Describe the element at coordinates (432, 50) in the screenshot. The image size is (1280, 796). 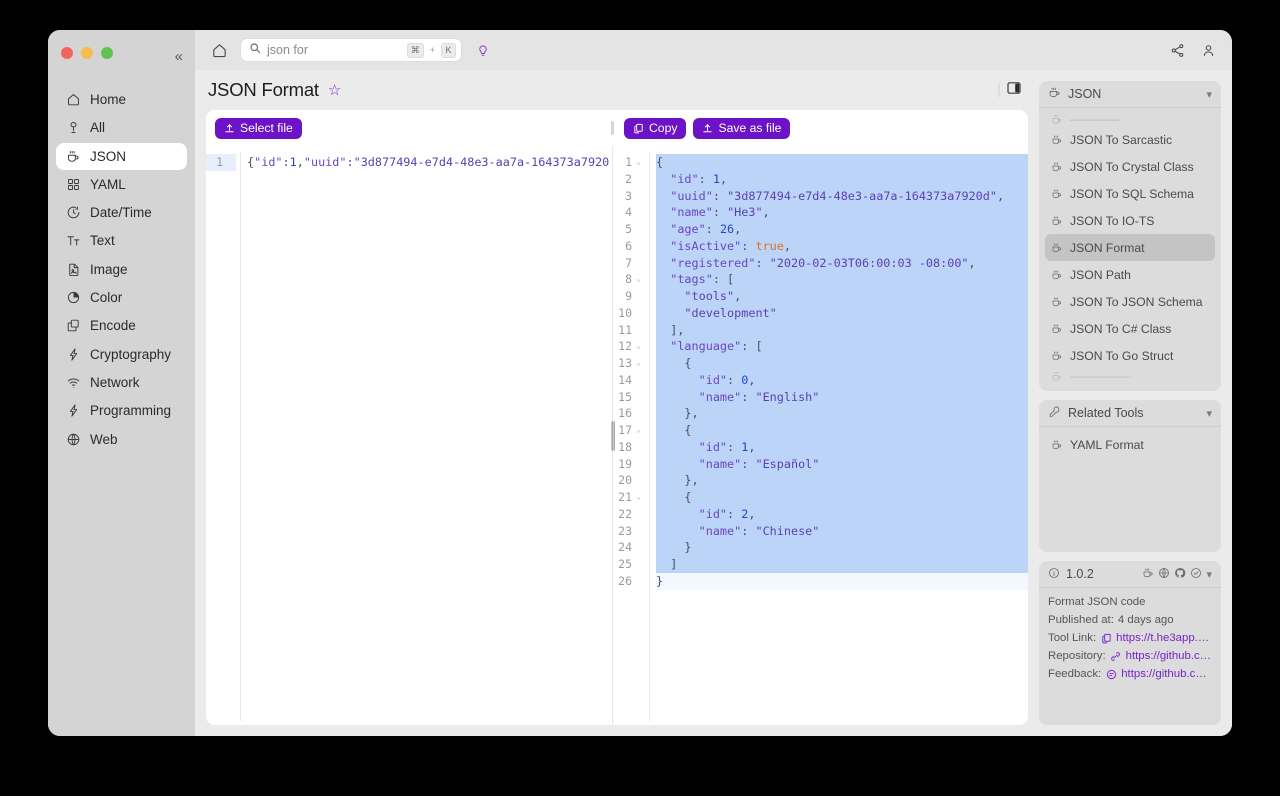
I see `search-shortcut-plus: +` at that location.